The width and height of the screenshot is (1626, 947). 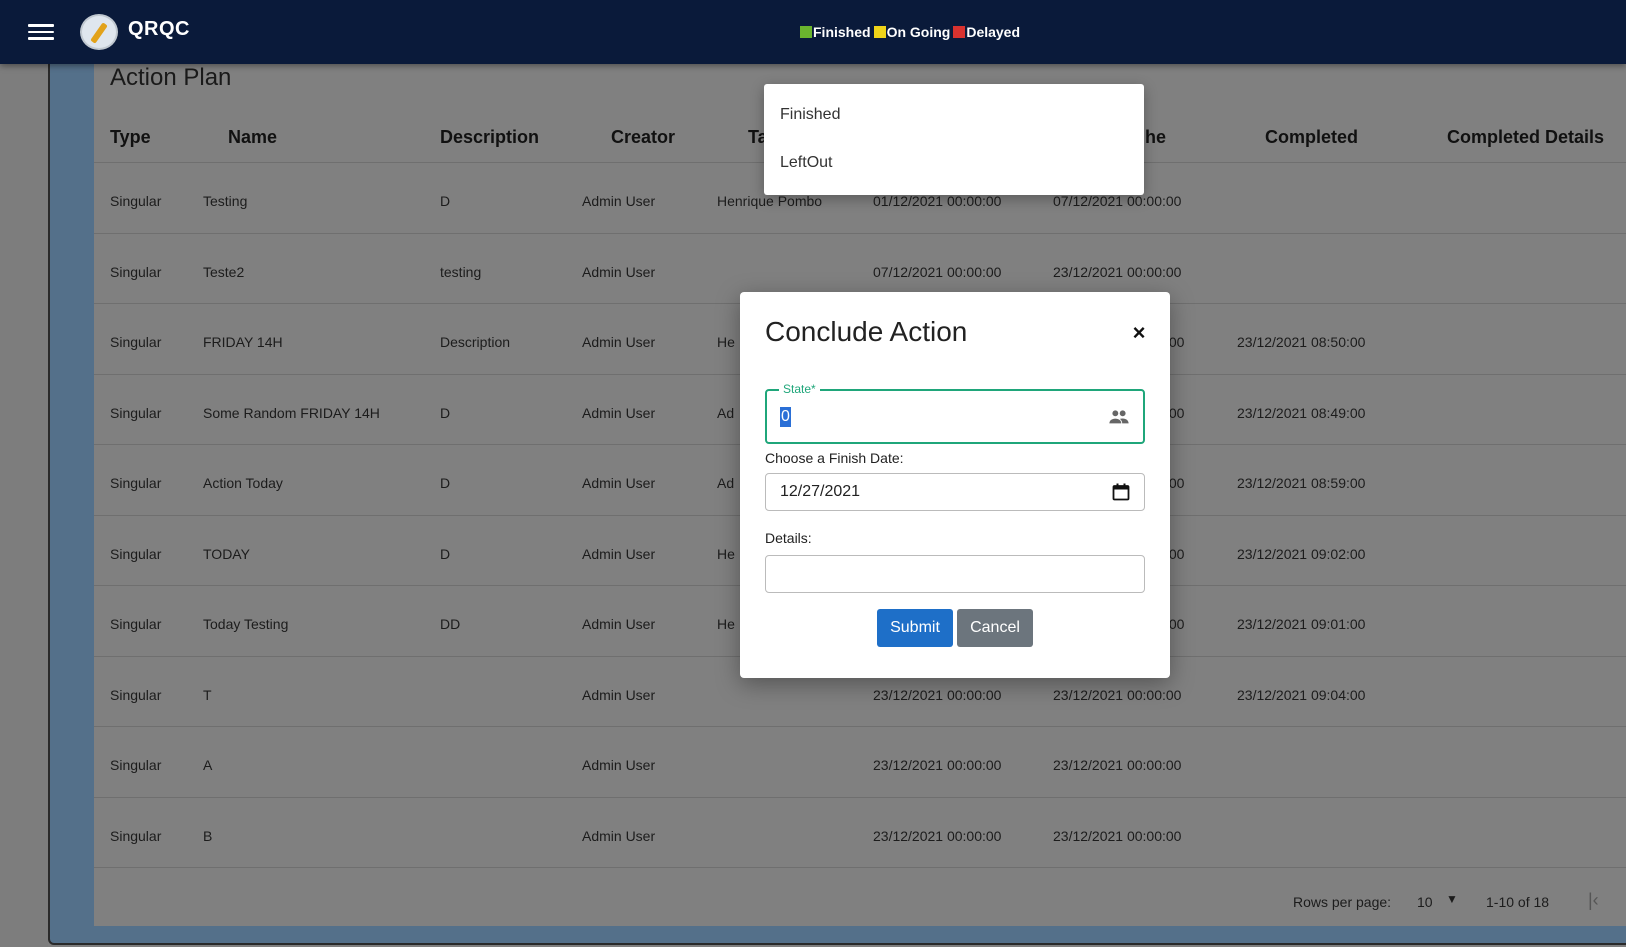 What do you see at coordinates (159, 29) in the screenshot?
I see `app-title: QRQC` at bounding box center [159, 29].